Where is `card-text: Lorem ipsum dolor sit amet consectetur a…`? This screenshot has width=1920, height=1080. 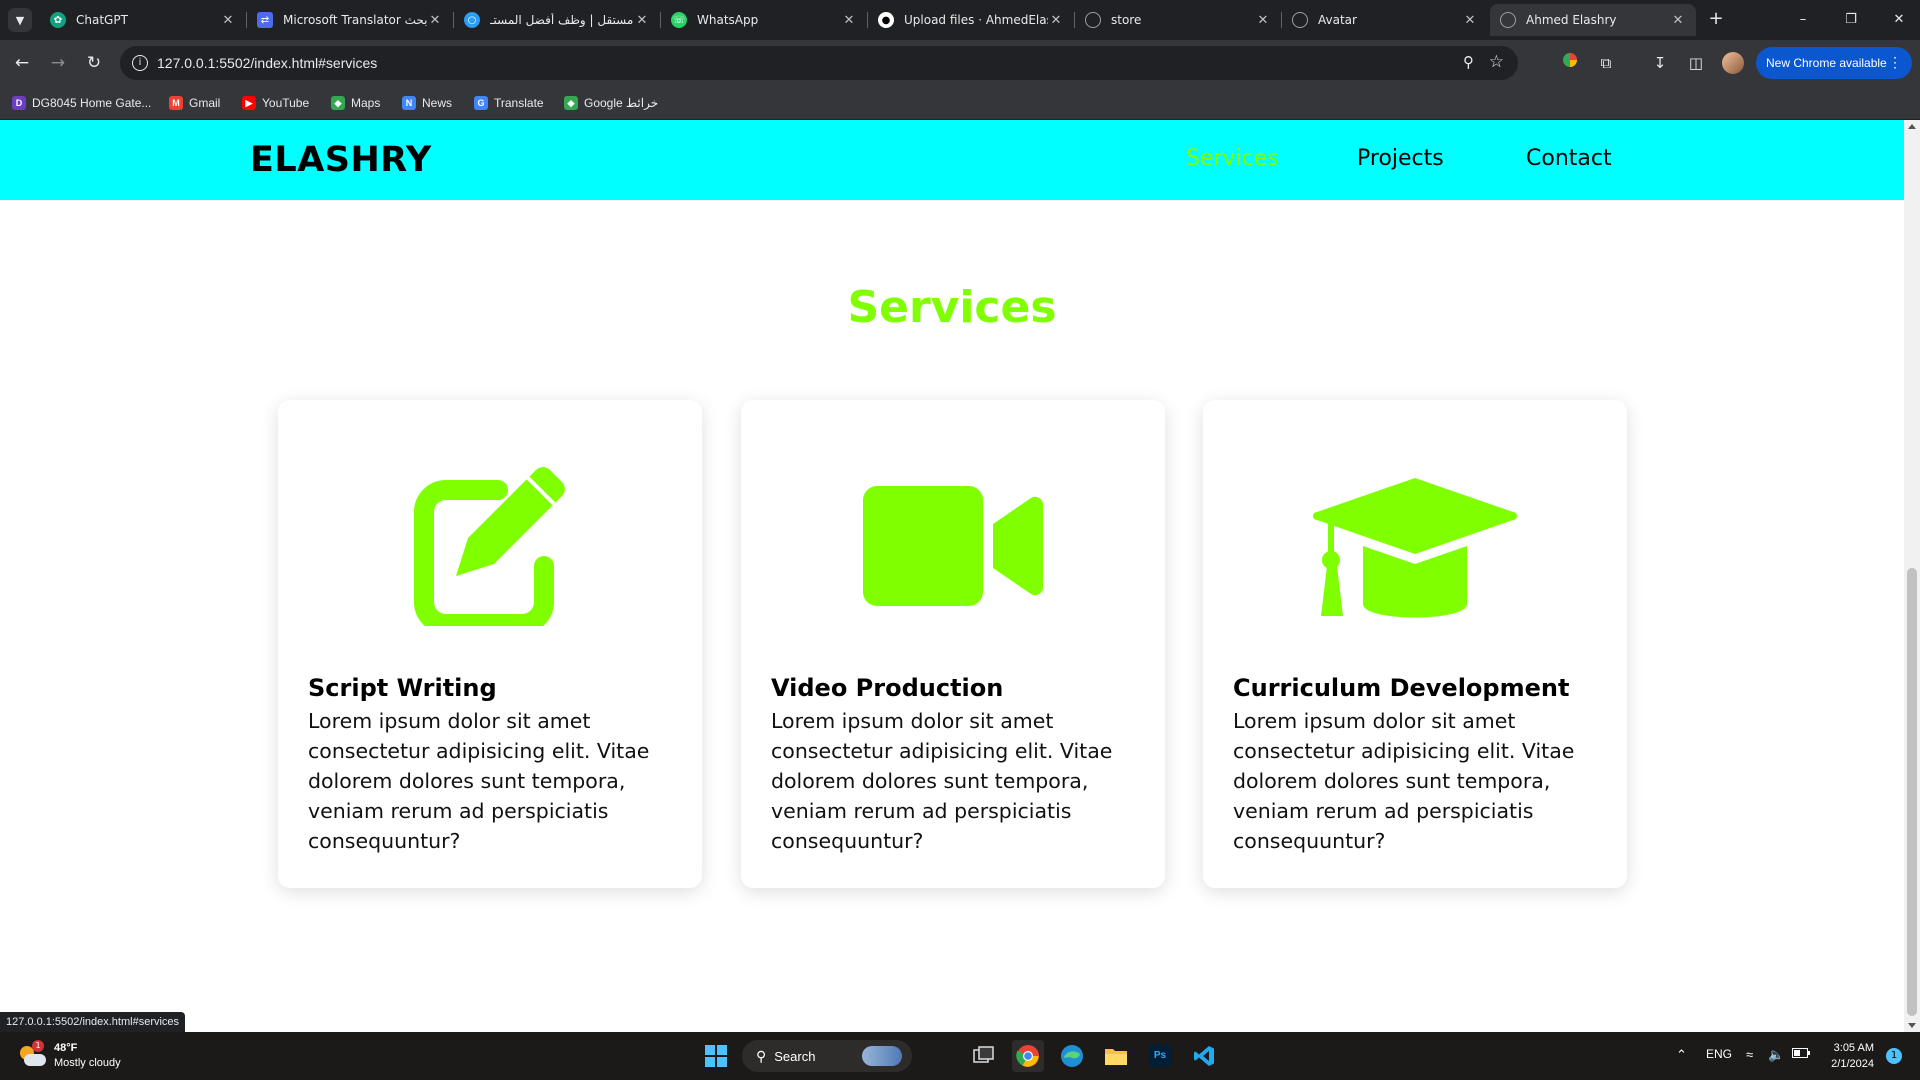
card-text: Lorem ipsum dolor sit amet consectetur a… is located at coordinates (479, 781).